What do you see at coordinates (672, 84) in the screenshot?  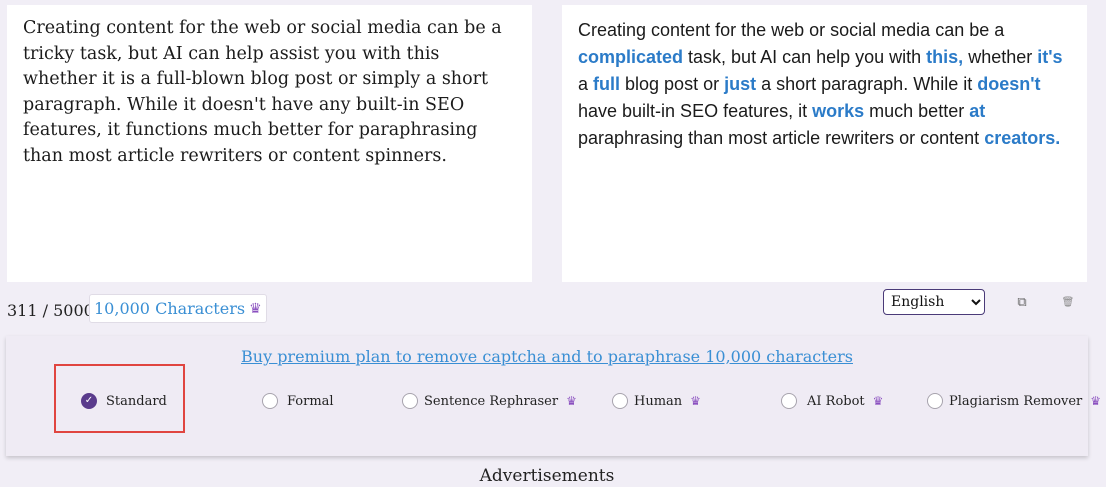 I see `output-segment: blog post or` at bounding box center [672, 84].